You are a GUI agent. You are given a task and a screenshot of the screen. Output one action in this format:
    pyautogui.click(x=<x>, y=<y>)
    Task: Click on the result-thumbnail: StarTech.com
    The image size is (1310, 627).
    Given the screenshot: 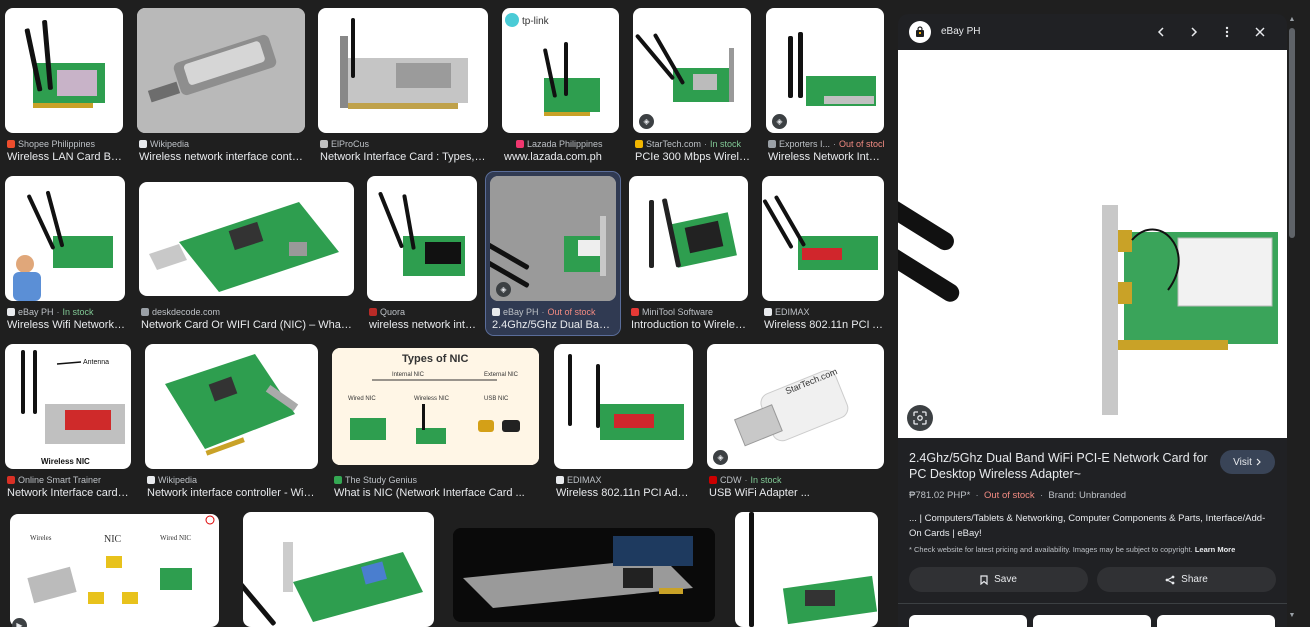 What is the action you would take?
    pyautogui.click(x=795, y=406)
    